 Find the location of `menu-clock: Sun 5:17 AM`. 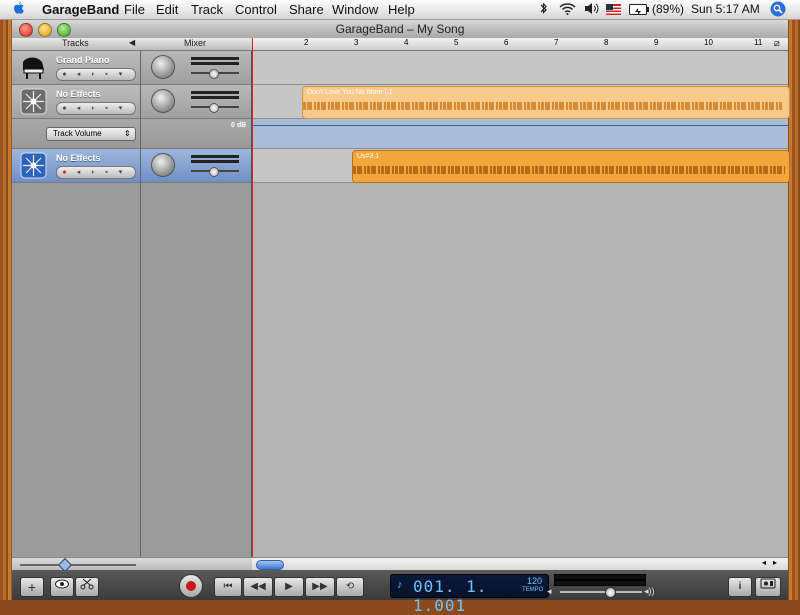

menu-clock: Sun 5:17 AM is located at coordinates (725, 9).